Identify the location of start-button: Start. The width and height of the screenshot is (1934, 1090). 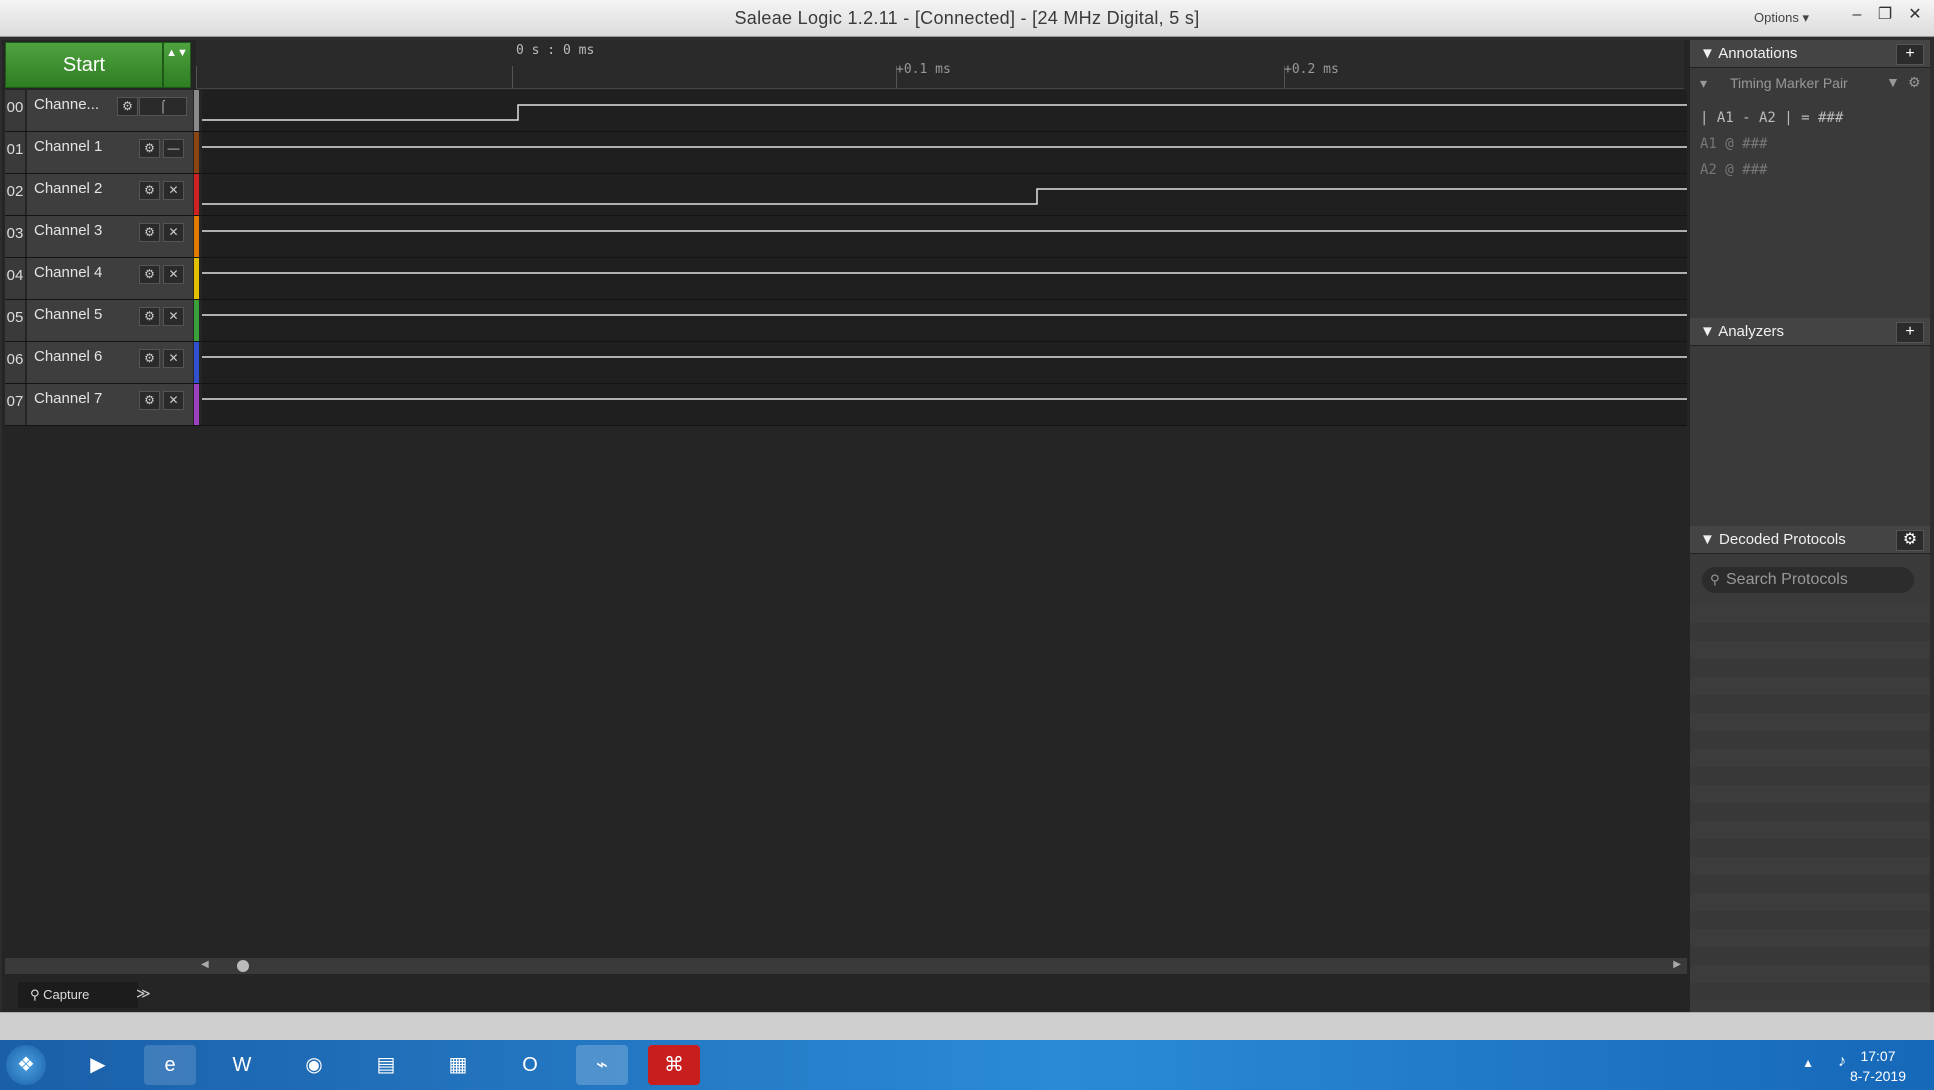
(84, 65).